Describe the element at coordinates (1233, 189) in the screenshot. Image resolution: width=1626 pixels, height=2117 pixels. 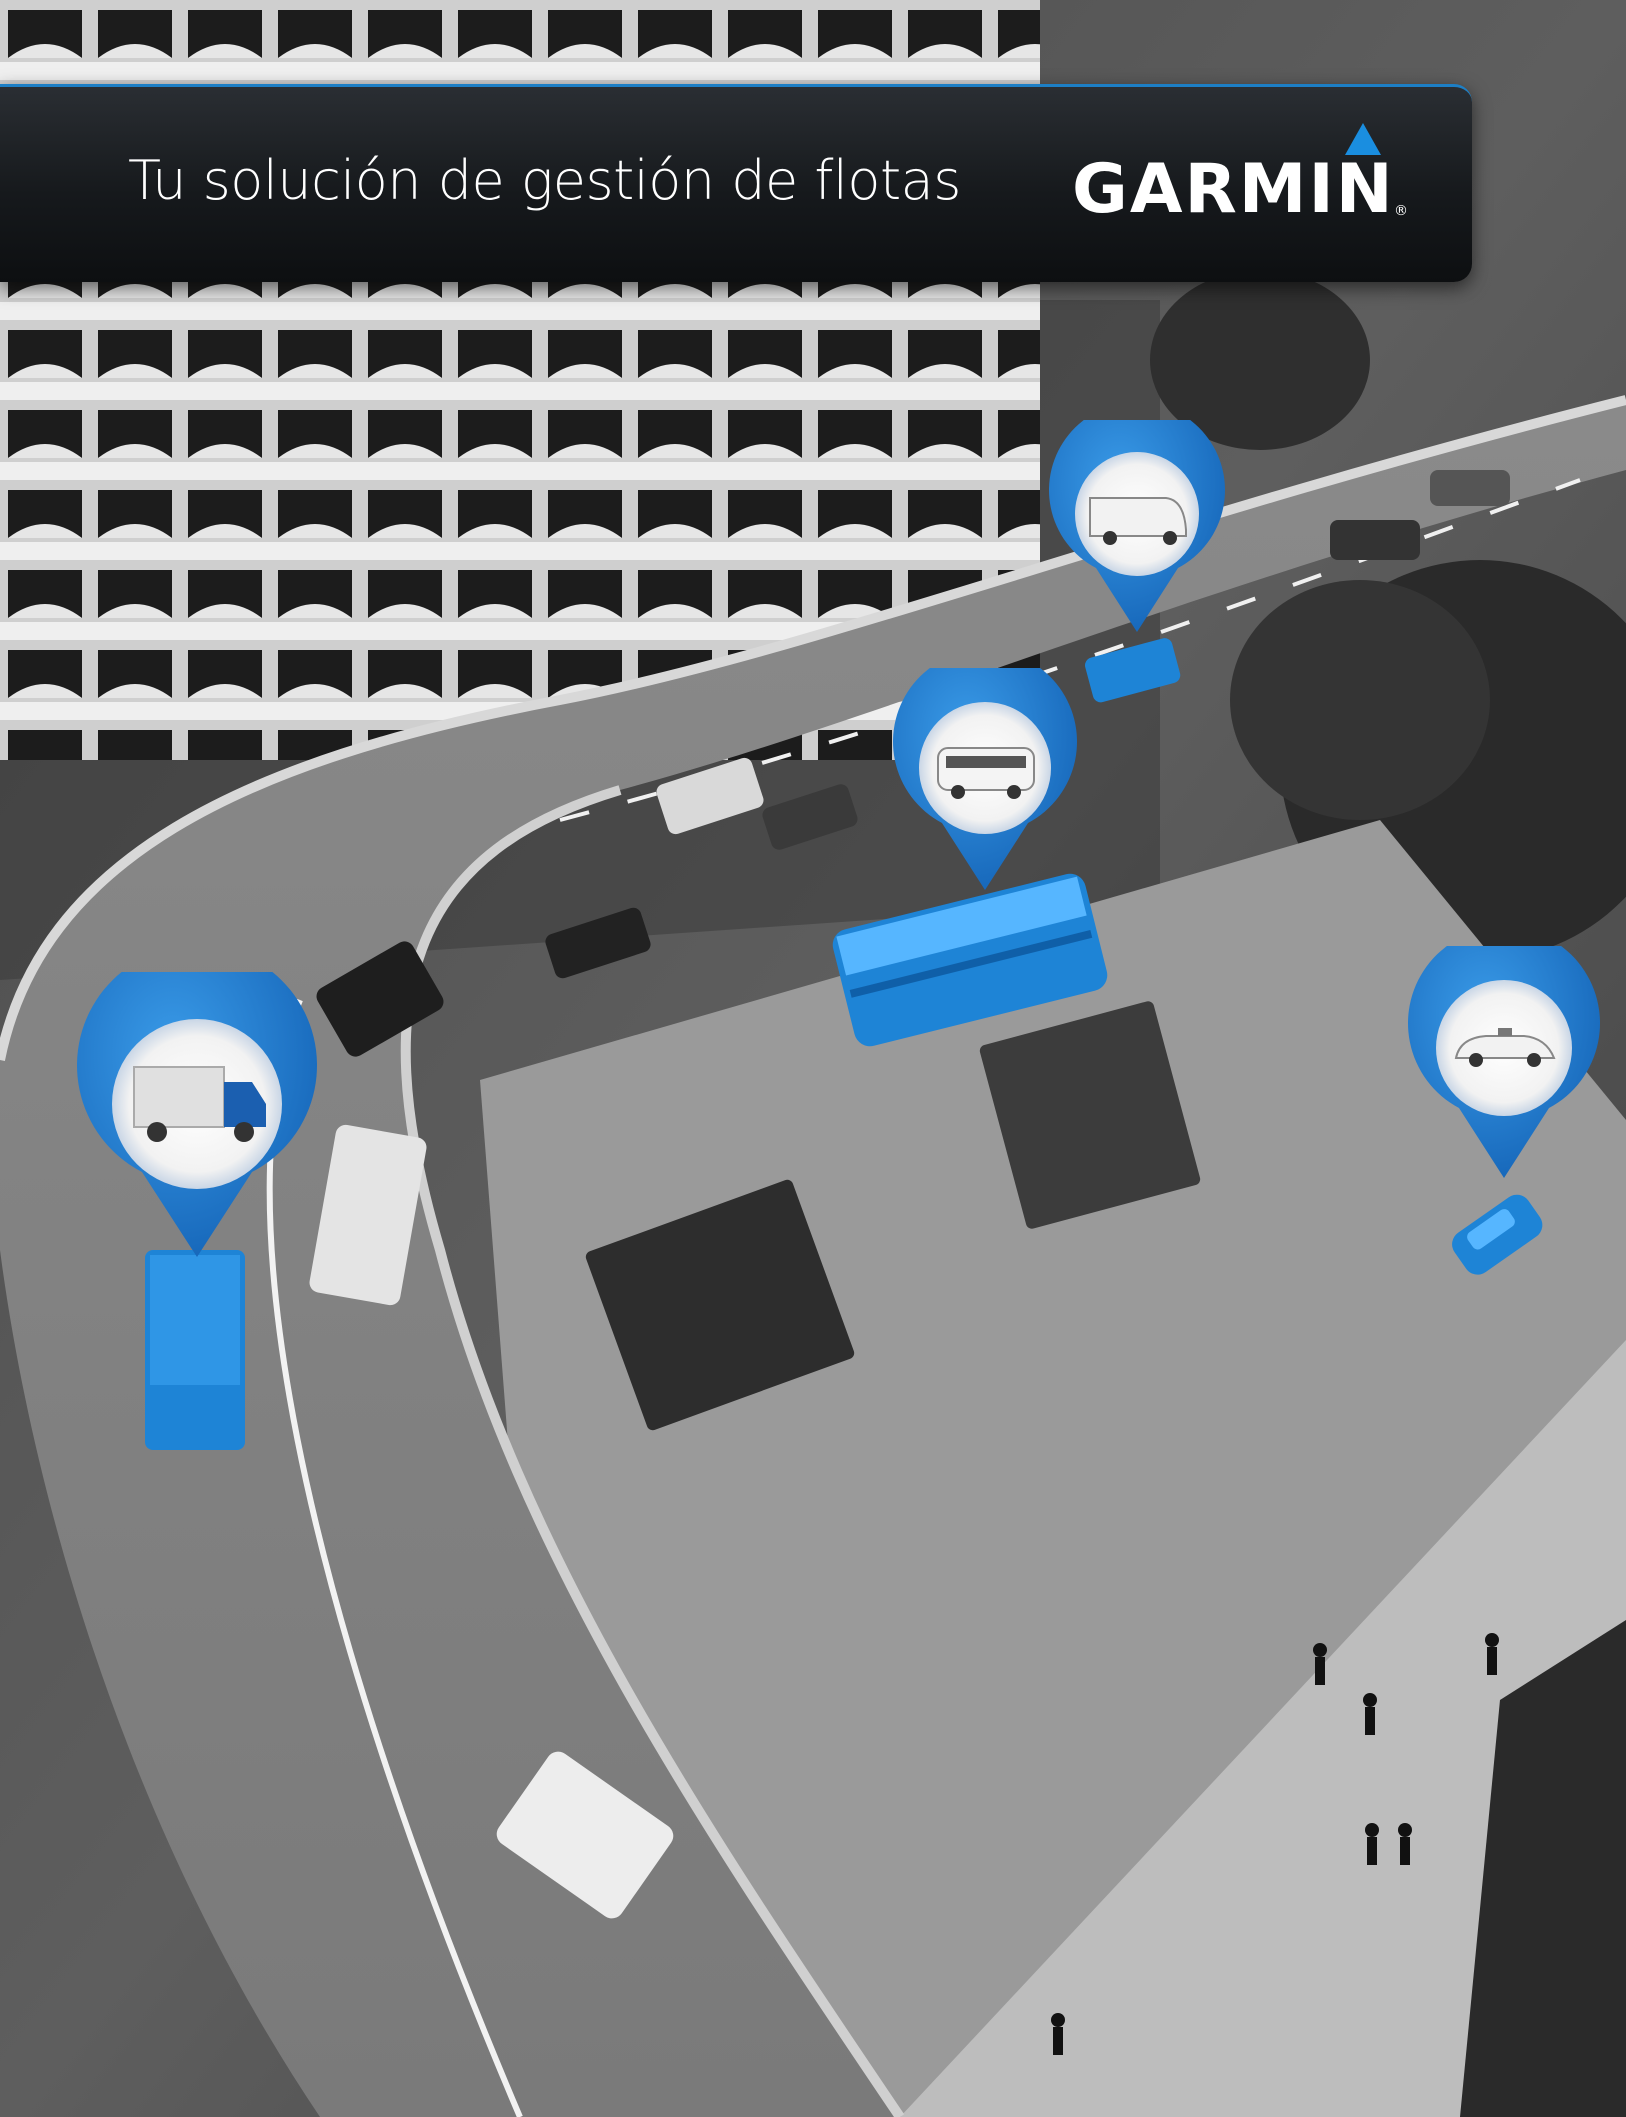
I see `garmin-wordmark: GARMIN` at that location.